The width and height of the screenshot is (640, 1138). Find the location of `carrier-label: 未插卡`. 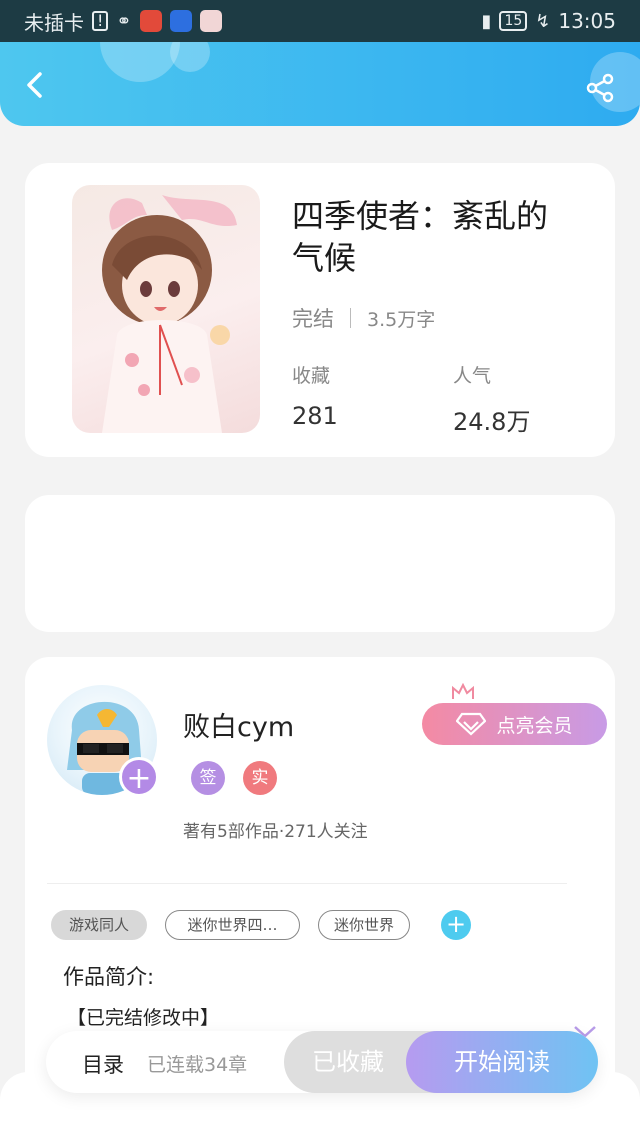

carrier-label: 未插卡 is located at coordinates (54, 22).